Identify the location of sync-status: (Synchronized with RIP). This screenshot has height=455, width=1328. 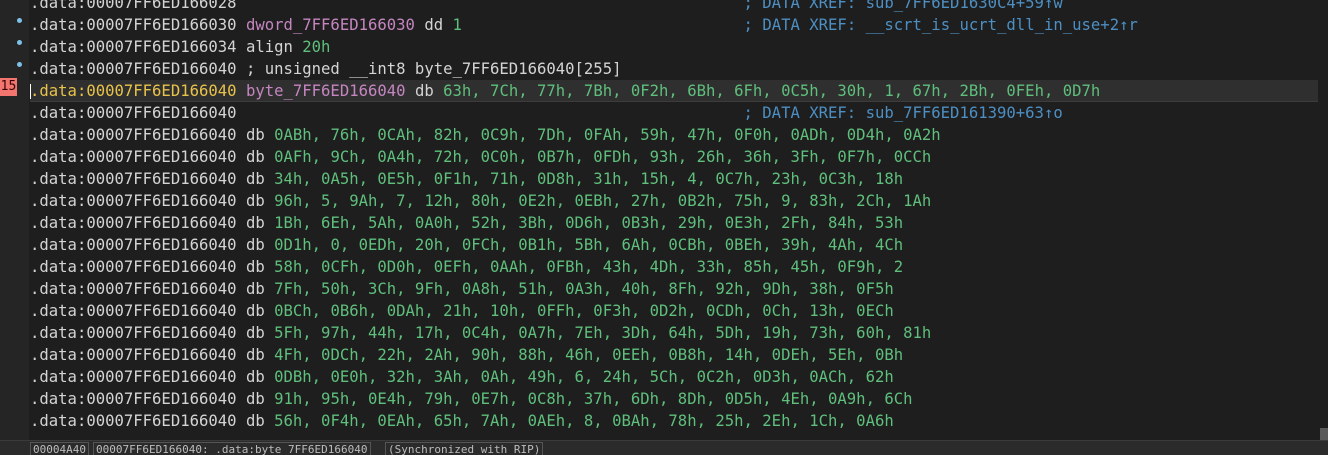
(464, 448).